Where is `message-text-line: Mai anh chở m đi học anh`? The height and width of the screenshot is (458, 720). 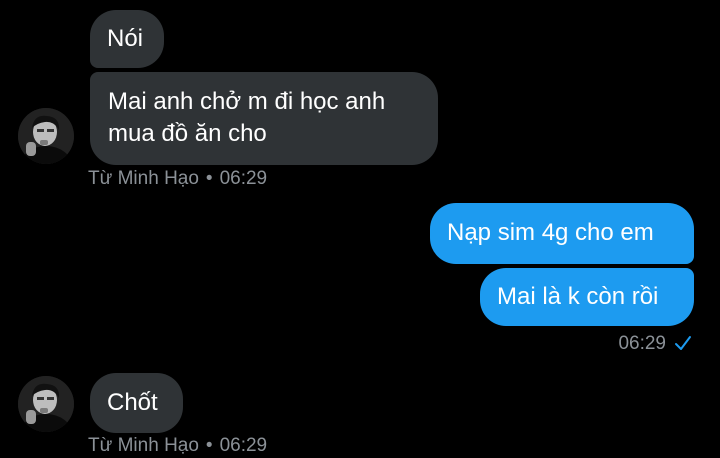
message-text-line: Mai anh chở m đi học anh is located at coordinates (247, 101).